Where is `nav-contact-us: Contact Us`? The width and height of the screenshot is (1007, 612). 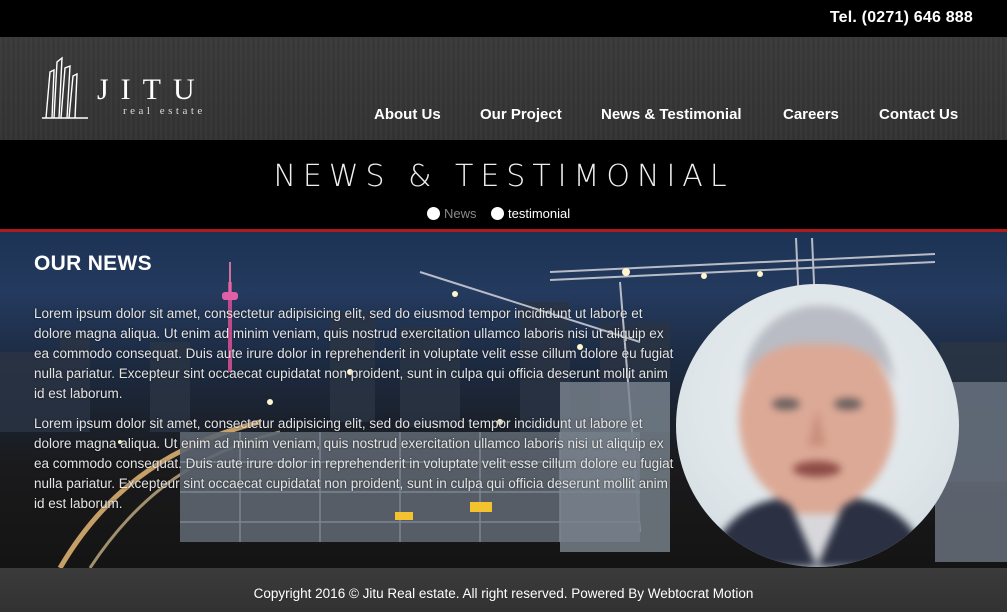
nav-contact-us: Contact Us is located at coordinates (918, 114).